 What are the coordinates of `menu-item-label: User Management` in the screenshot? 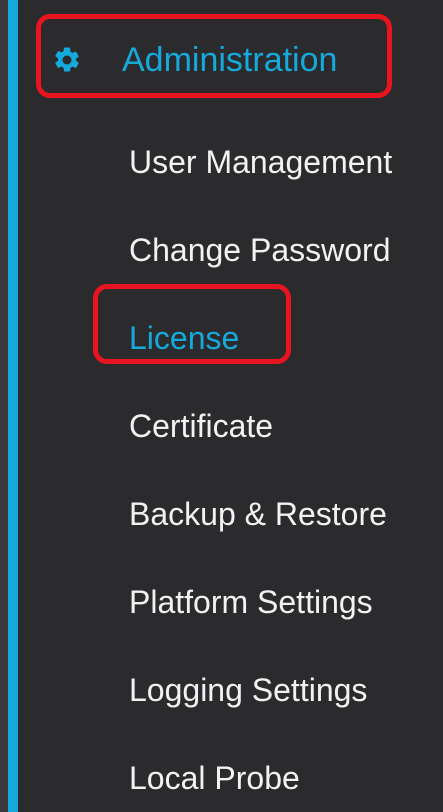 It's located at (261, 161).